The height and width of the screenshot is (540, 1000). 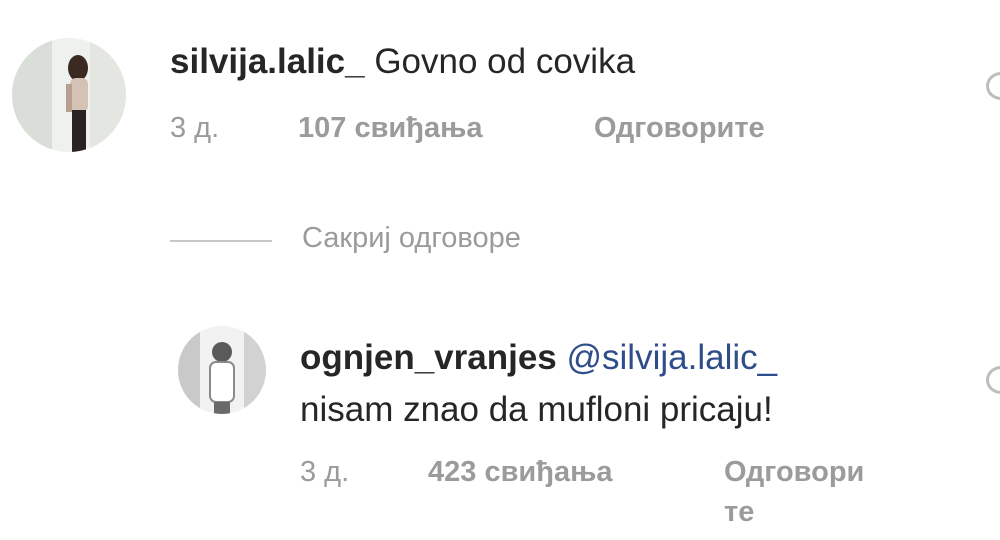 I want to click on reply-mention: @silvija.lalic_, so click(x=672, y=357).